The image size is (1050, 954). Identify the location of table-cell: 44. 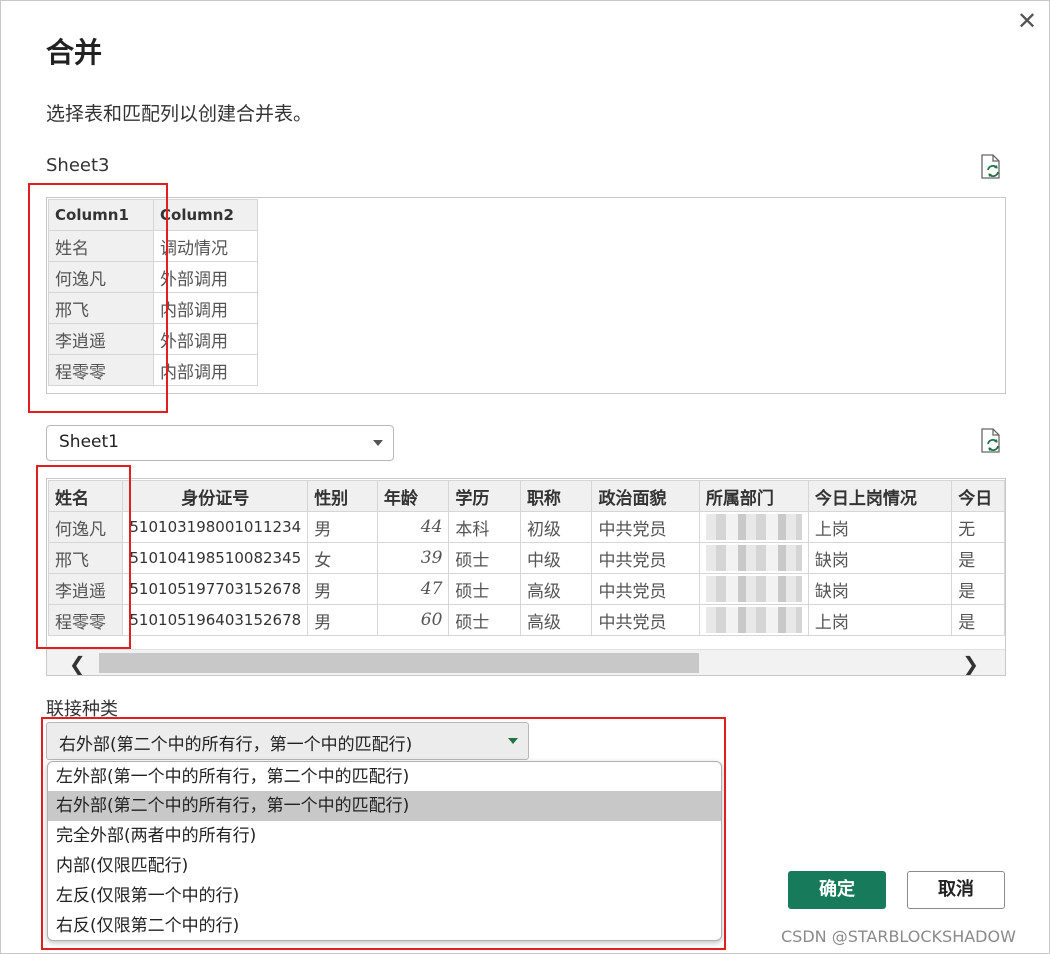
(413, 527).